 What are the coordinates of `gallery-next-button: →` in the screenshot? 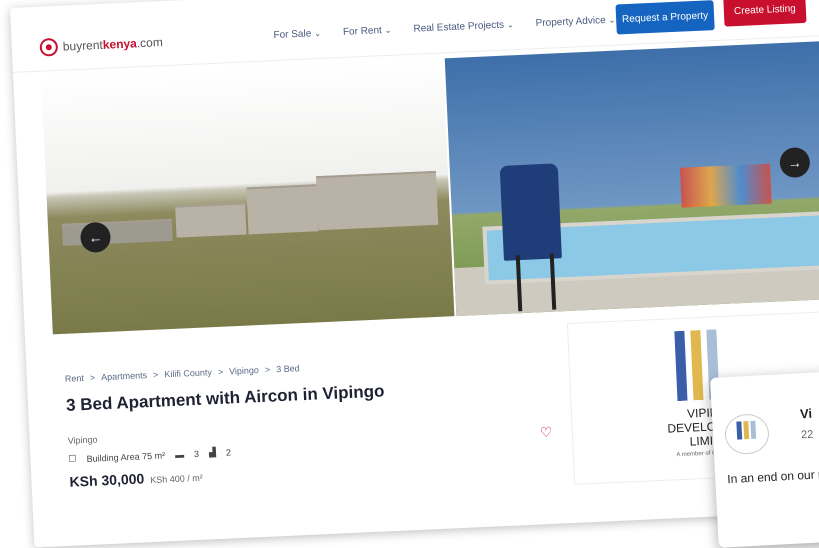 It's located at (795, 162).